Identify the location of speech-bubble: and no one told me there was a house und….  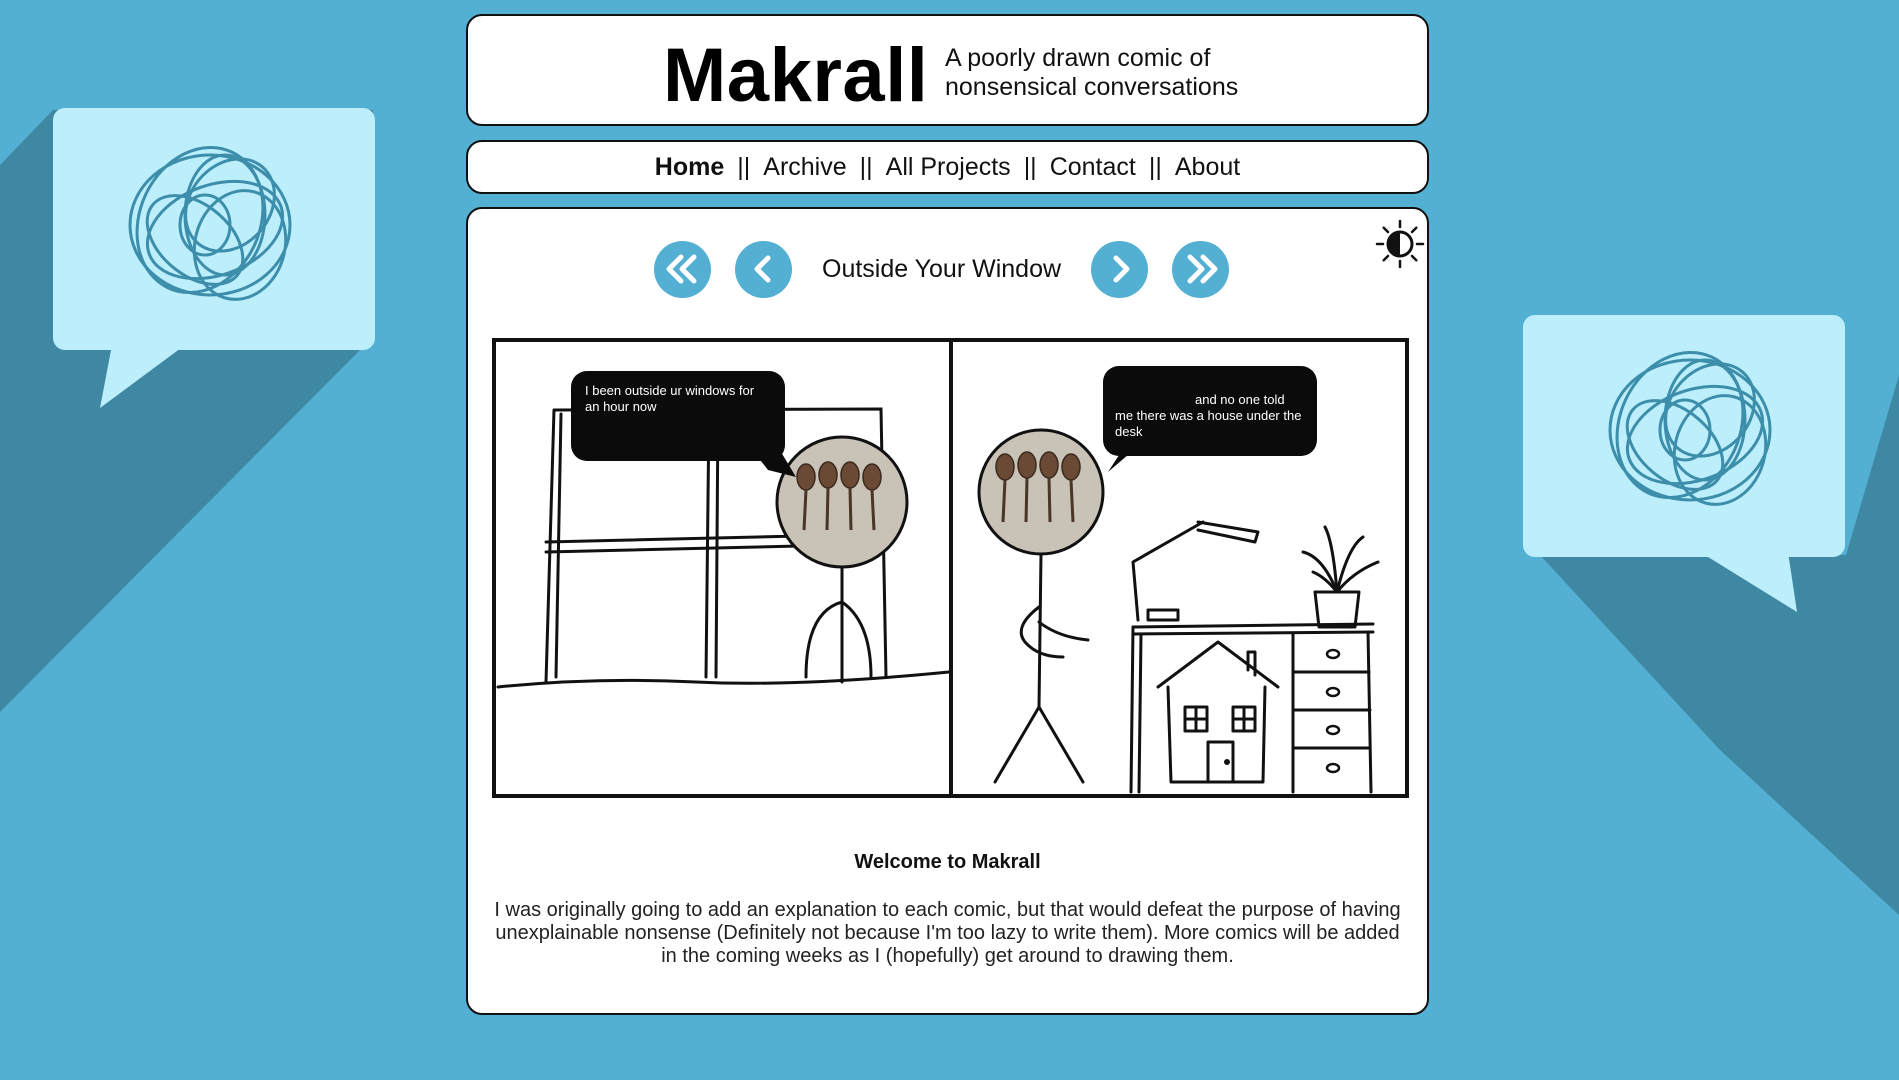
(1210, 411).